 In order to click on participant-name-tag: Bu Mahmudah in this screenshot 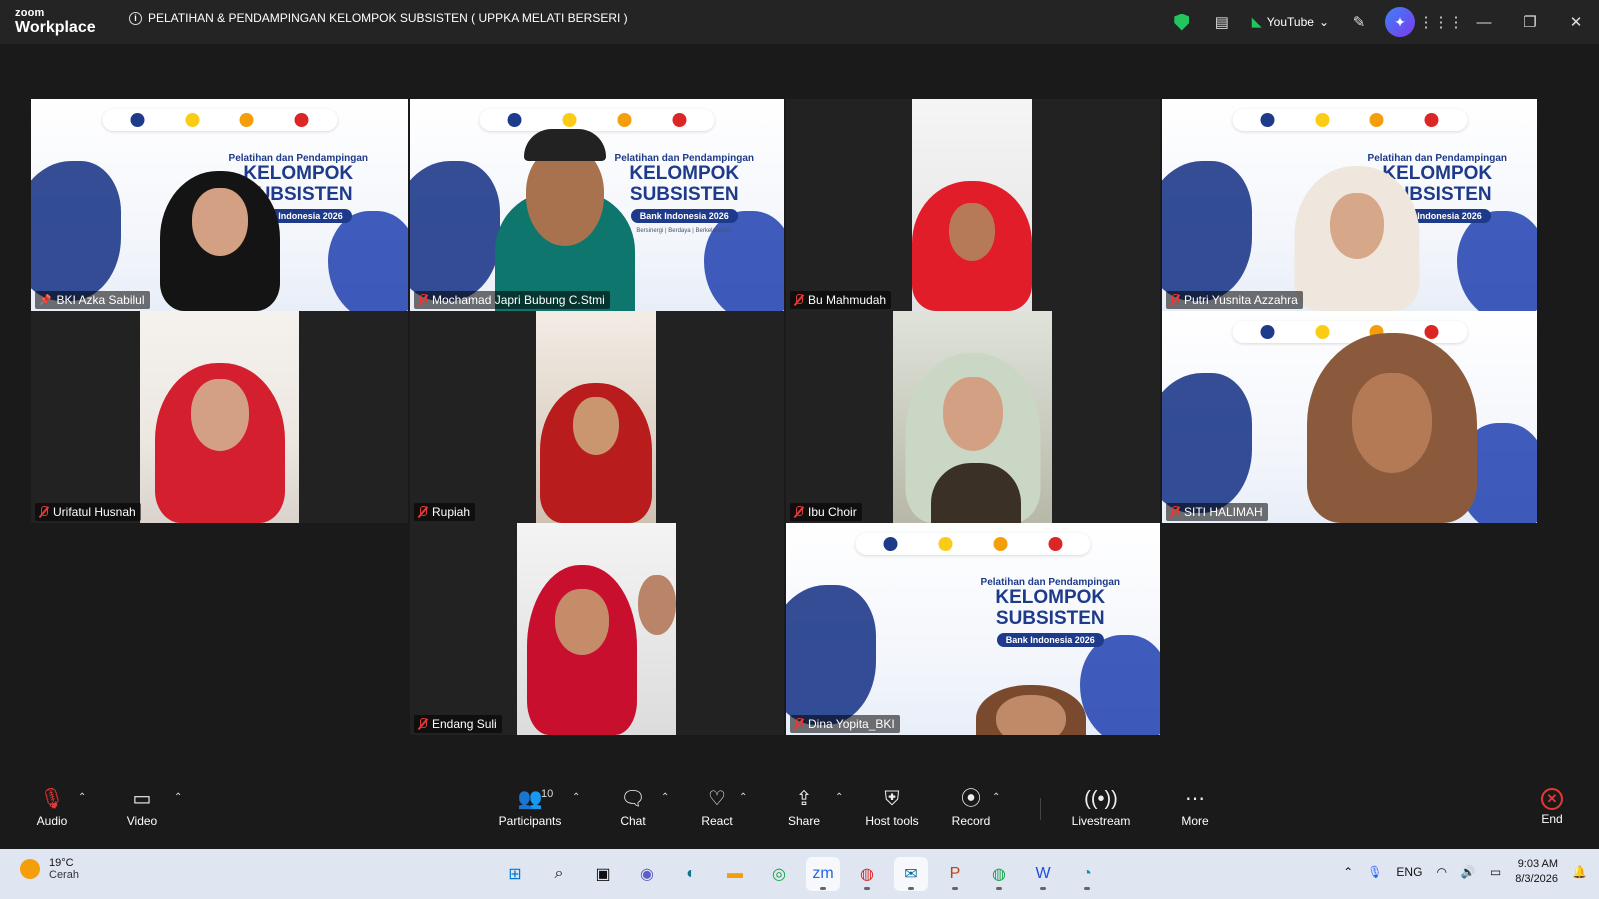, I will do `click(841, 300)`.